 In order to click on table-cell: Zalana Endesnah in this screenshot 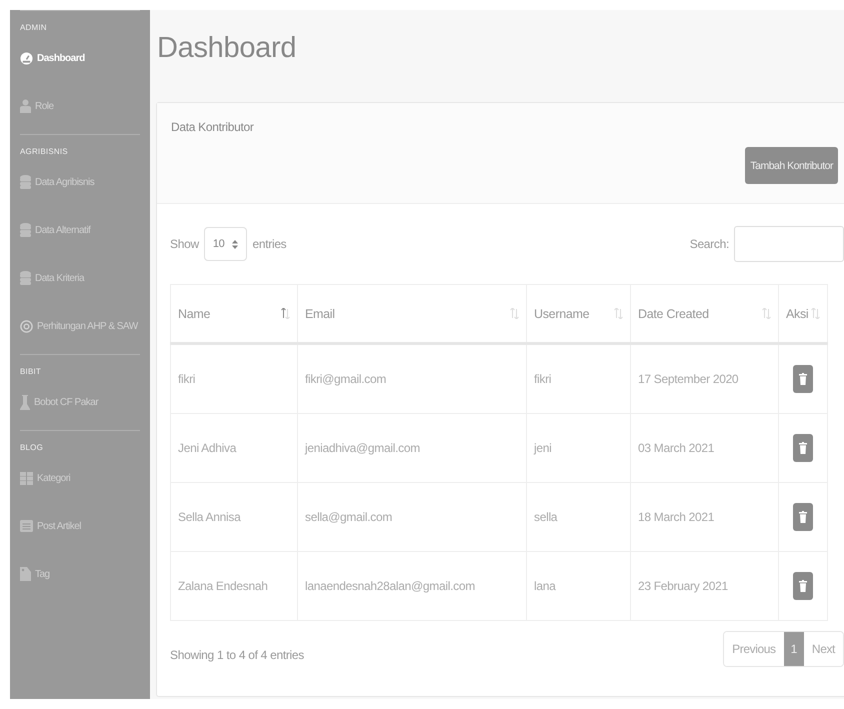, I will do `click(234, 586)`.